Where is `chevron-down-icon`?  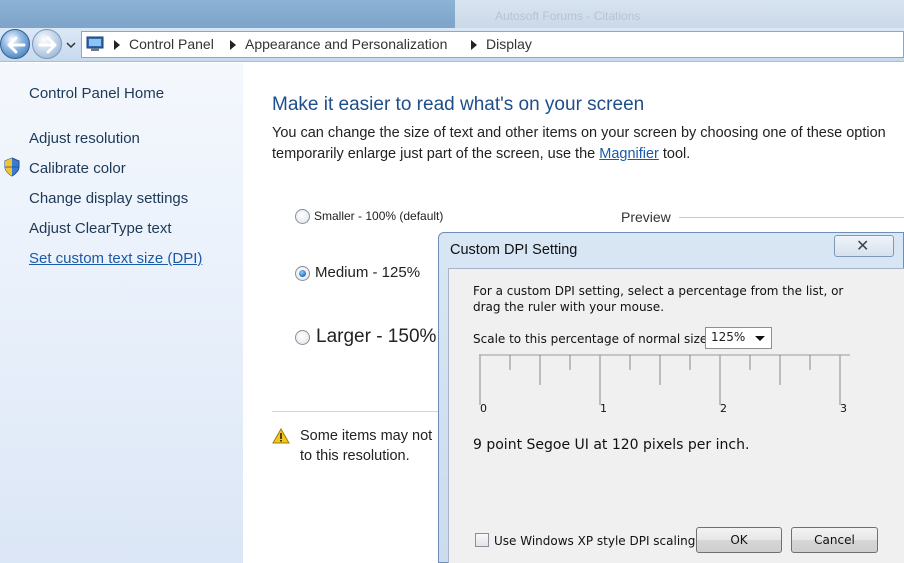
chevron-down-icon is located at coordinates (760, 338).